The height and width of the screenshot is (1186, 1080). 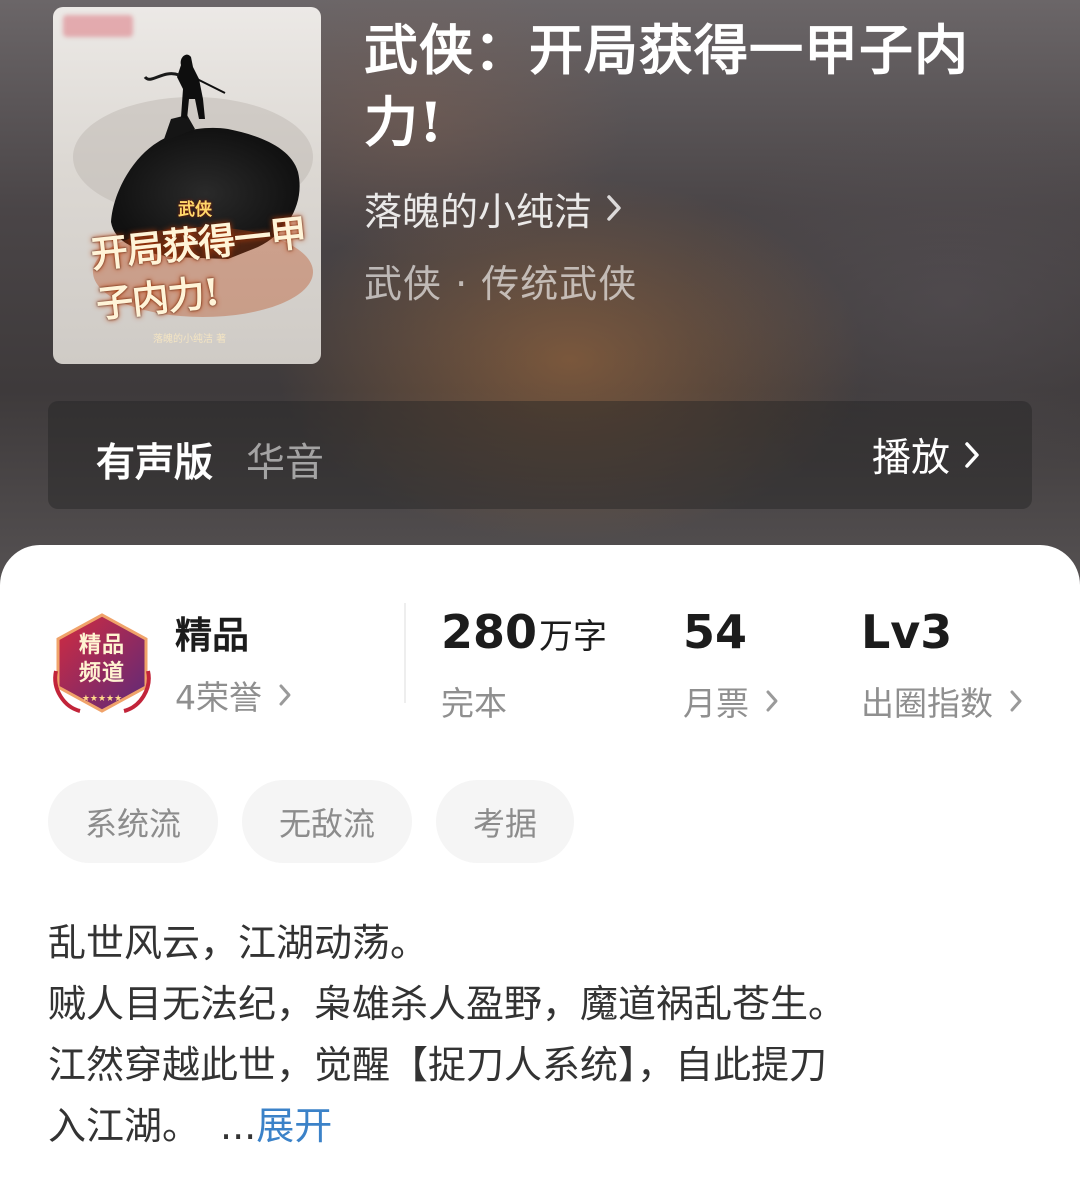 I want to click on word-count-unit: 万字, so click(x=573, y=637).